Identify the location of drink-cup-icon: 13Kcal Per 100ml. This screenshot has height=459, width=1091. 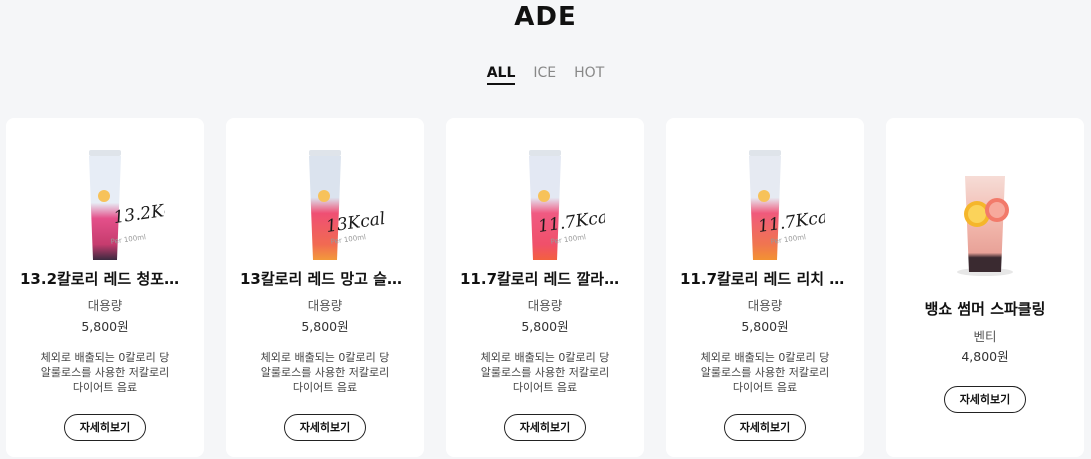
(347, 205).